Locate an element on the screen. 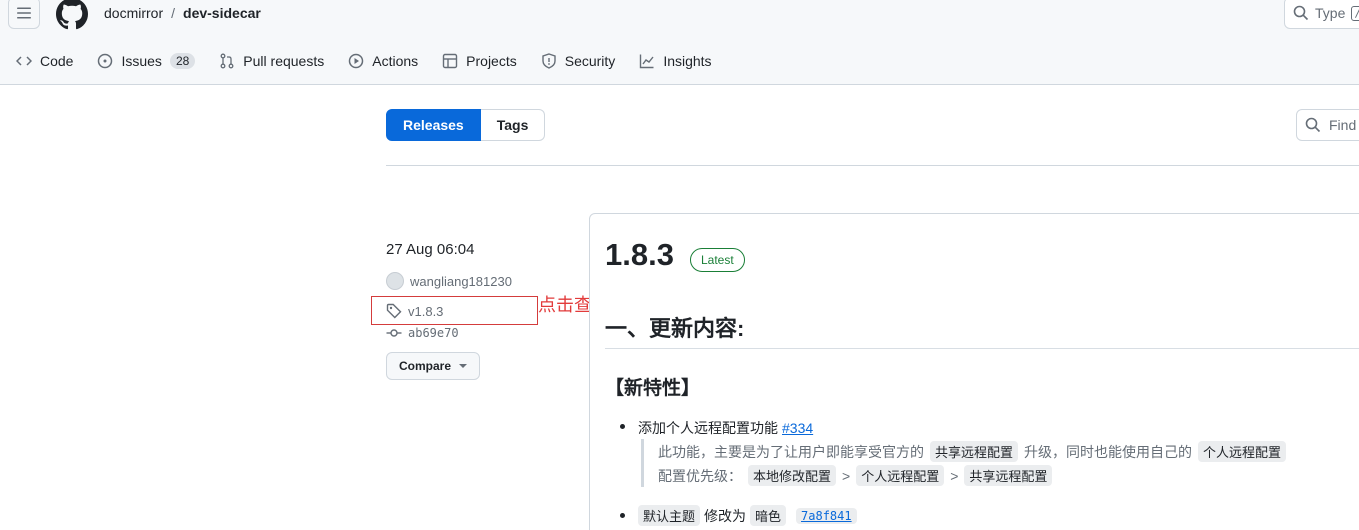 The height and width of the screenshot is (530, 1359). tab-projects: Projects is located at coordinates (485, 61).